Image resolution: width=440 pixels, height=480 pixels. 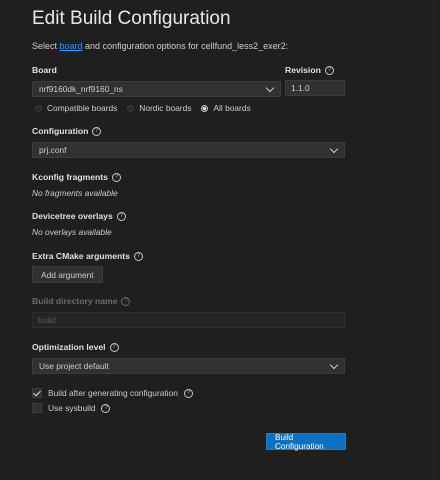 I want to click on page-title: Edit Build Configuration, so click(x=131, y=18).